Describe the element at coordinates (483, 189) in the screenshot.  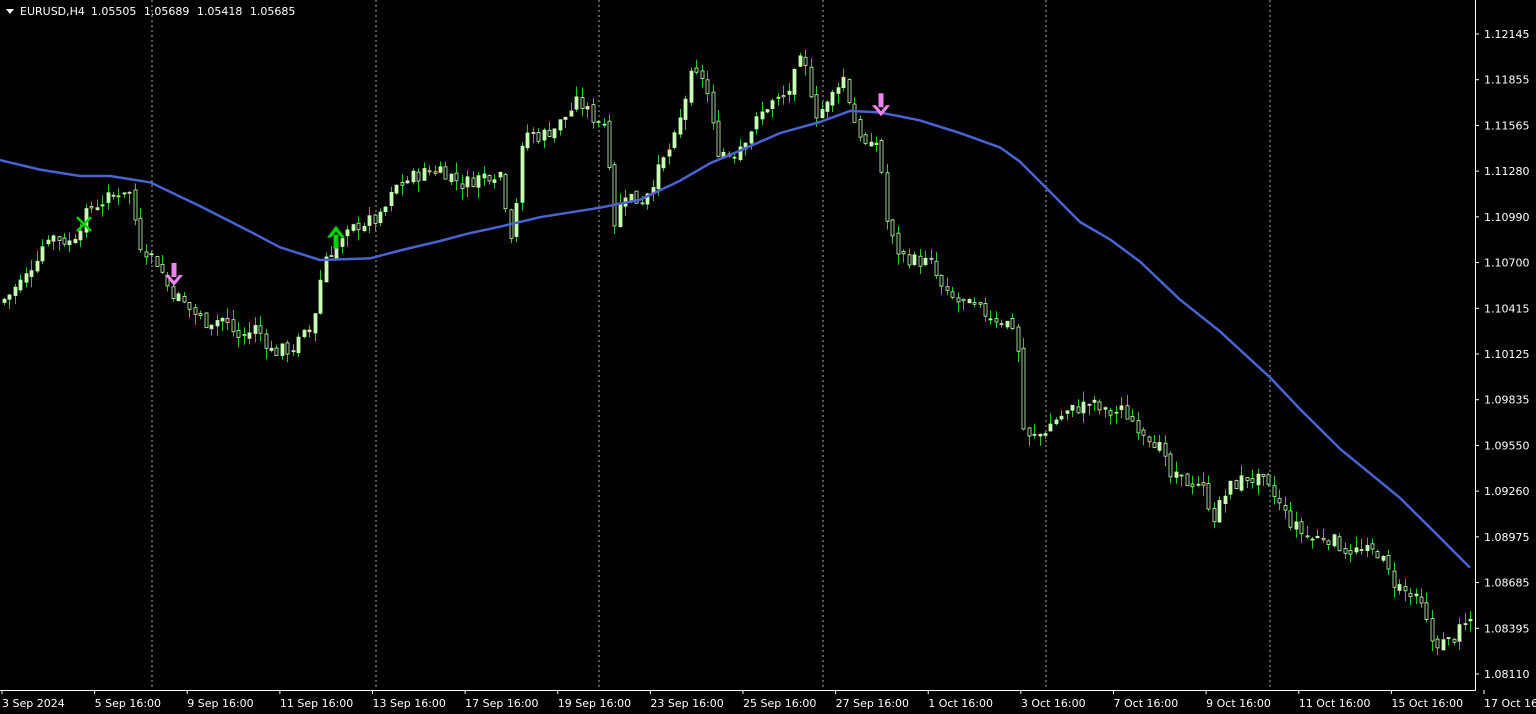
I see `signal-layer` at that location.